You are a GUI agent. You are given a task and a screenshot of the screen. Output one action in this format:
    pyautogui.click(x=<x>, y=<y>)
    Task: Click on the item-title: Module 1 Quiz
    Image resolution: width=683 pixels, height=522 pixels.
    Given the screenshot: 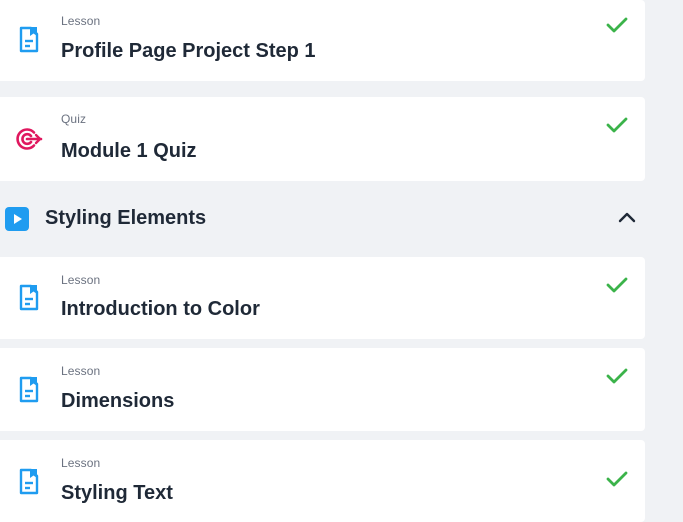 What is the action you would take?
    pyautogui.click(x=129, y=151)
    